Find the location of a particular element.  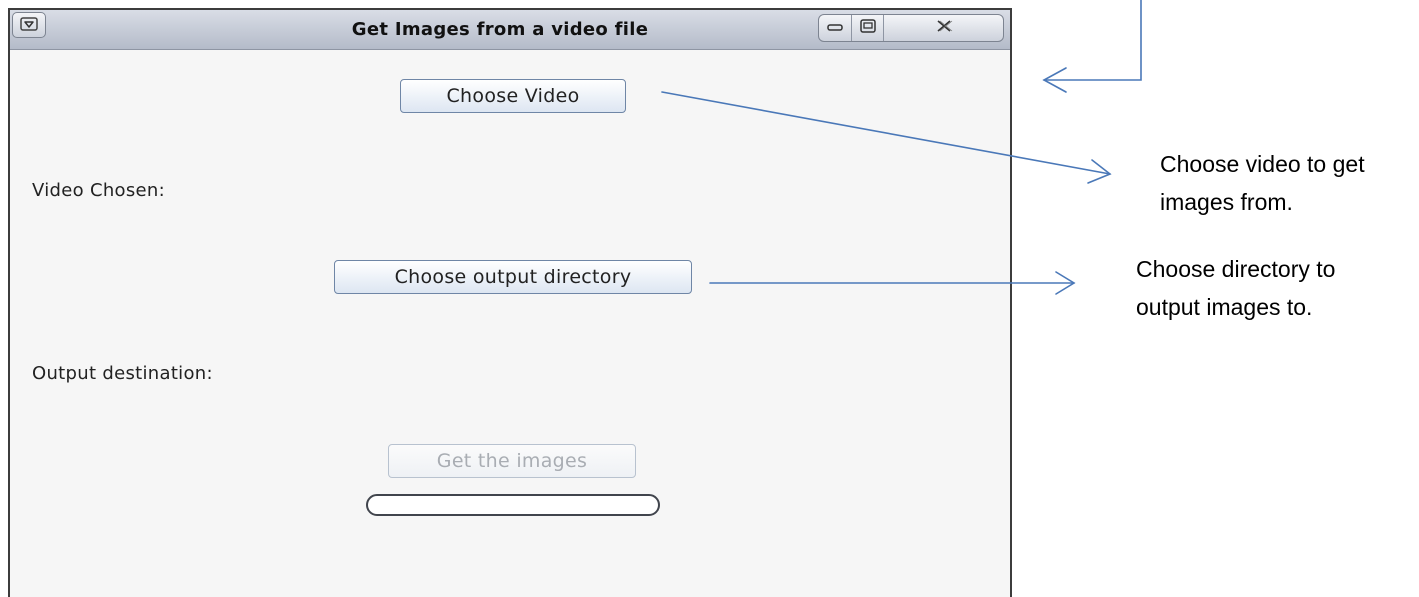

close-button is located at coordinates (943, 28).